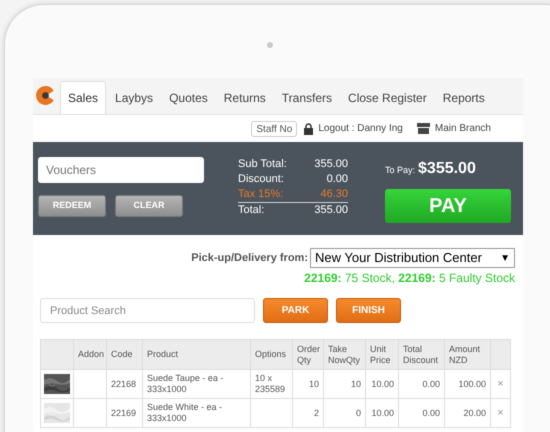  Describe the element at coordinates (271, 384) in the screenshot. I see `table-cell: 10 x 235589` at that location.